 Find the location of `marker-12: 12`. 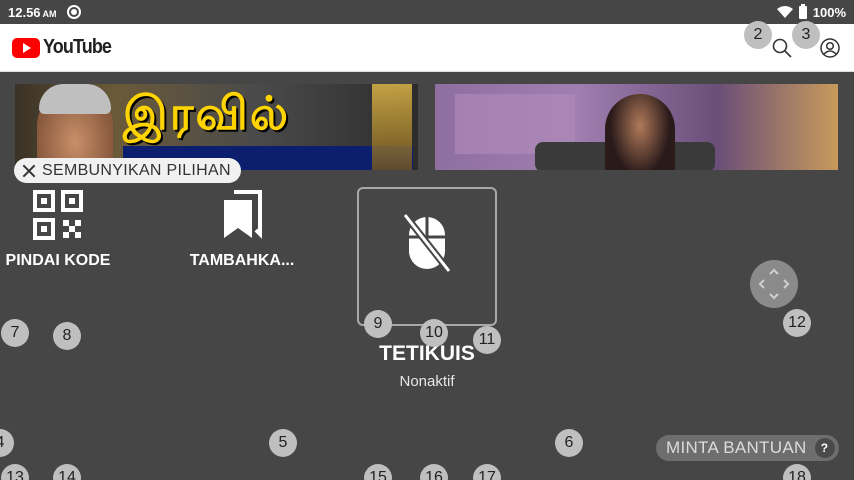

marker-12: 12 is located at coordinates (797, 323).